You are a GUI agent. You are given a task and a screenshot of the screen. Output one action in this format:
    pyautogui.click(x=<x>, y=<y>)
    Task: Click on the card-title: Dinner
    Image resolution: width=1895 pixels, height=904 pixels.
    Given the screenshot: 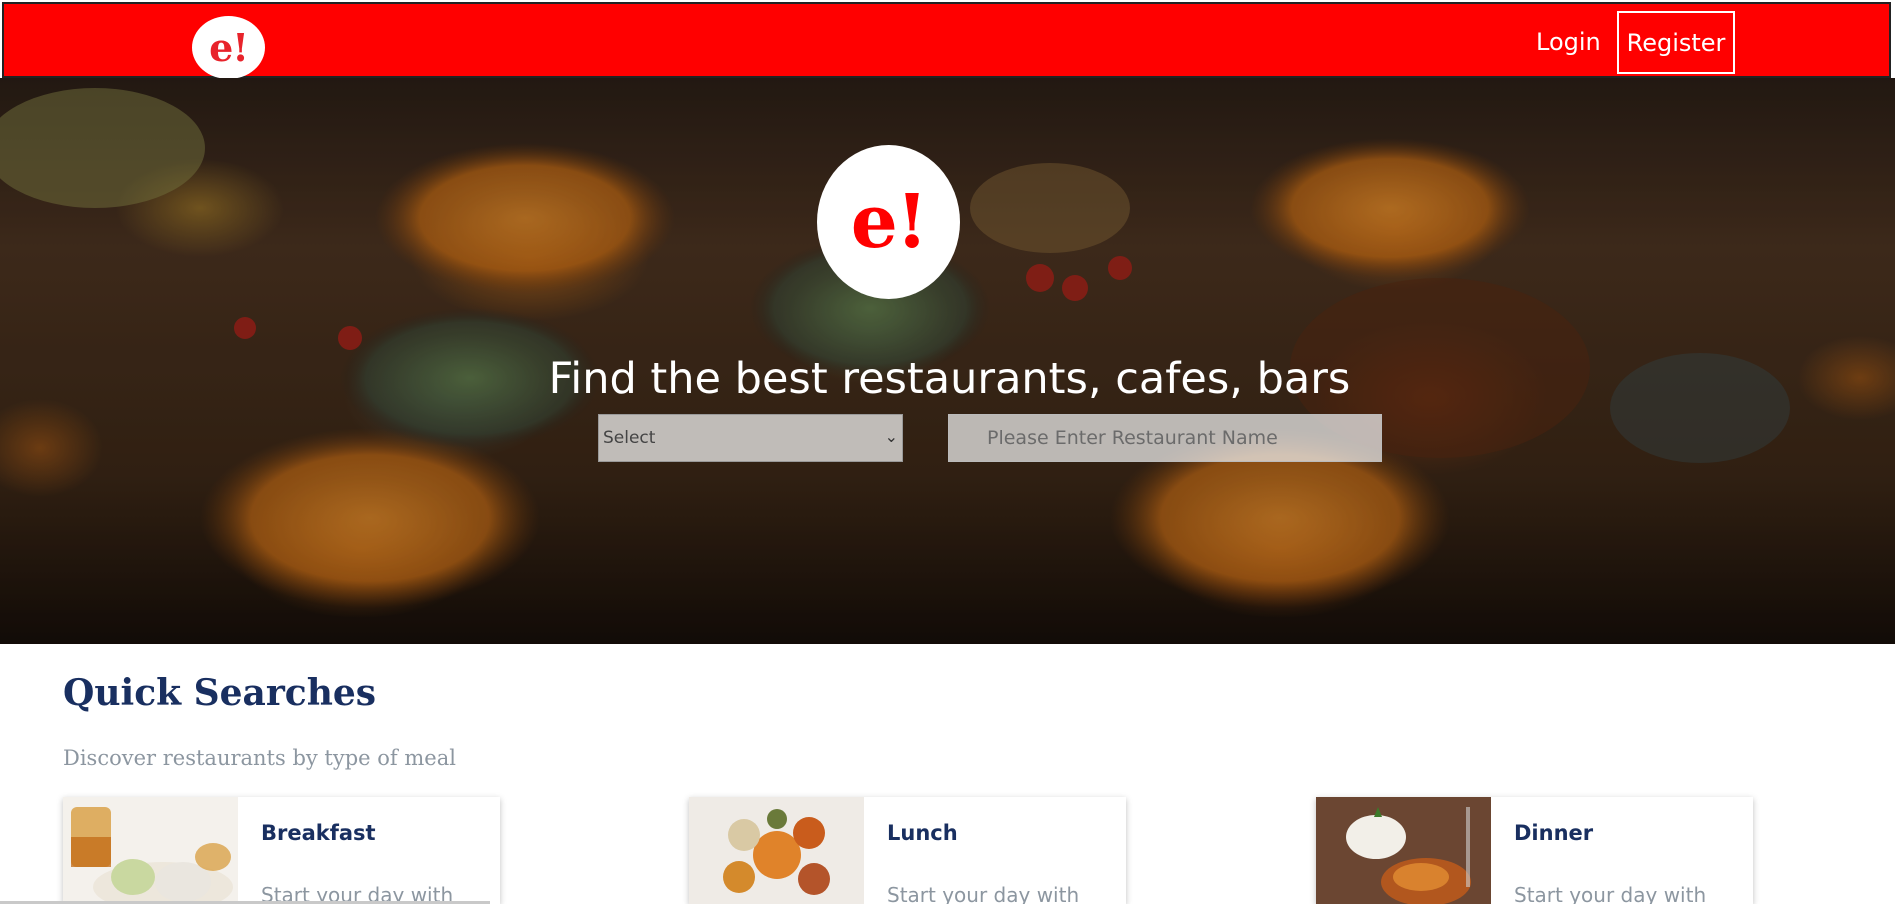 What is the action you would take?
    pyautogui.click(x=1554, y=833)
    